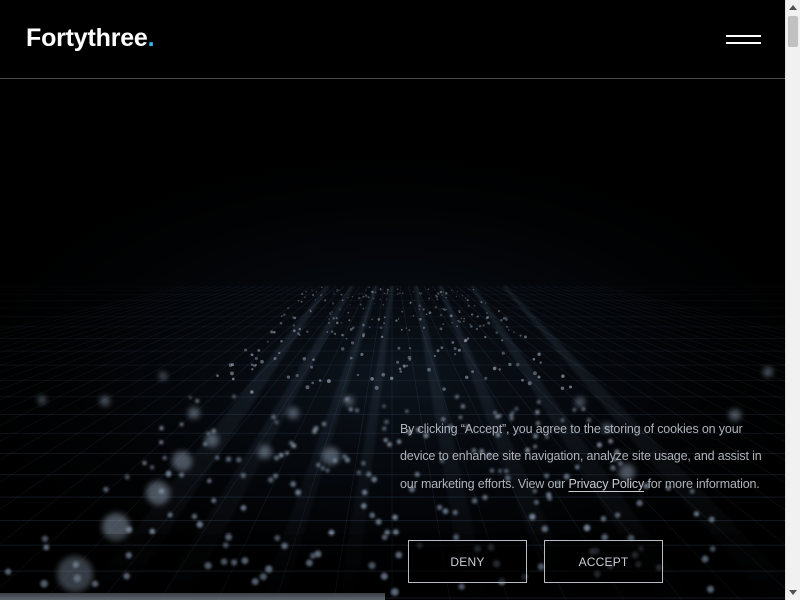  I want to click on scroll-thumb, so click(793, 31).